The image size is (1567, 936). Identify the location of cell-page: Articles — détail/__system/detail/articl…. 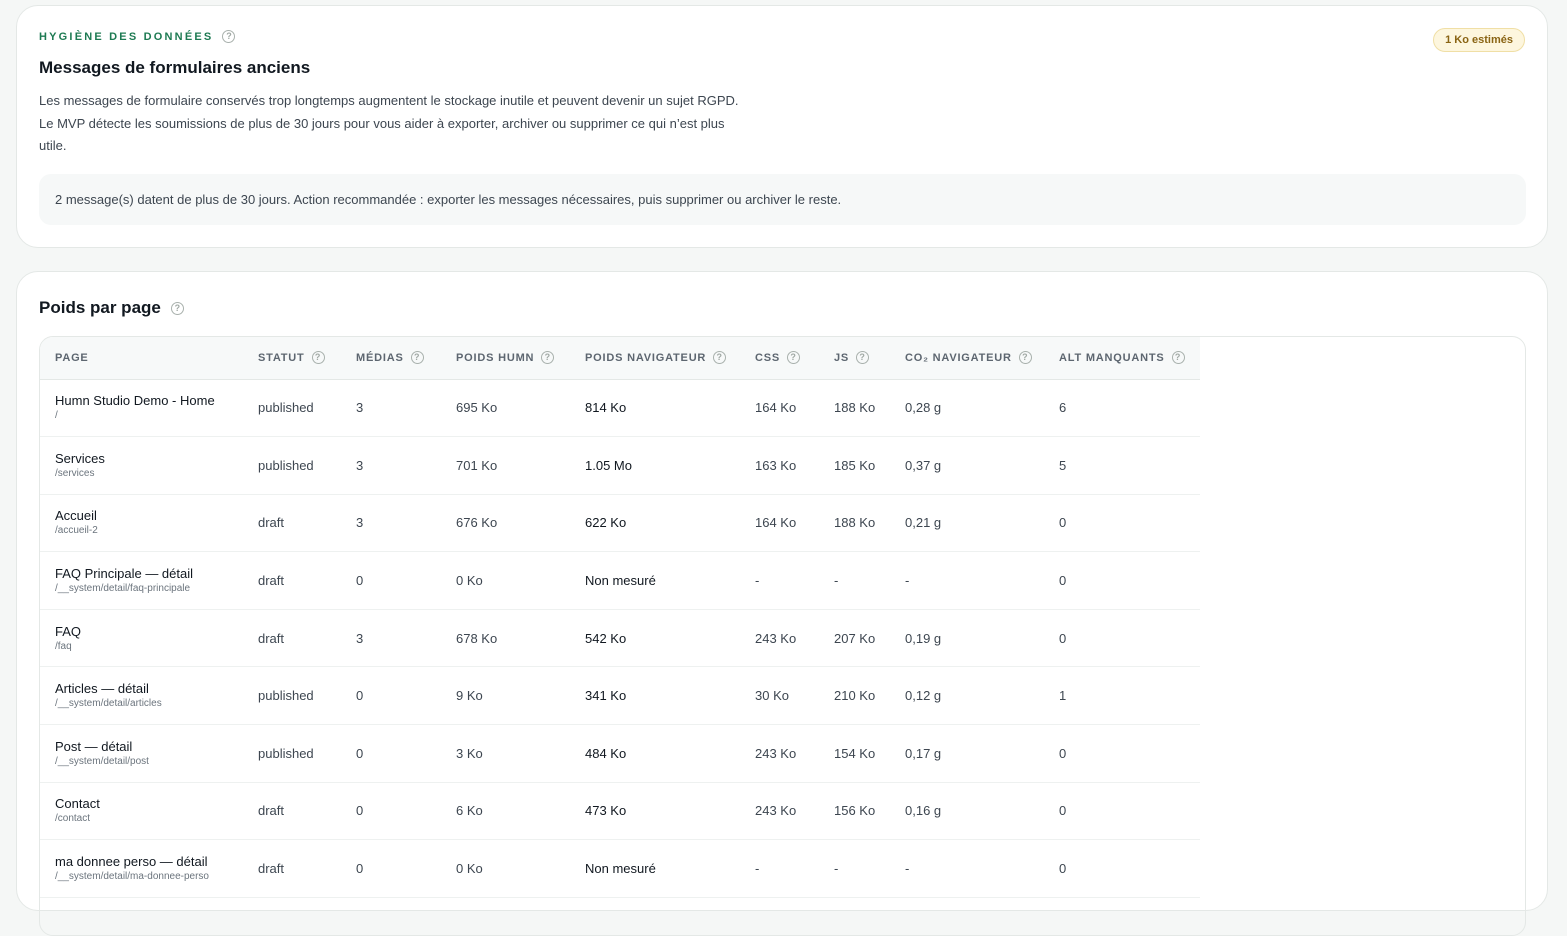
(141, 696).